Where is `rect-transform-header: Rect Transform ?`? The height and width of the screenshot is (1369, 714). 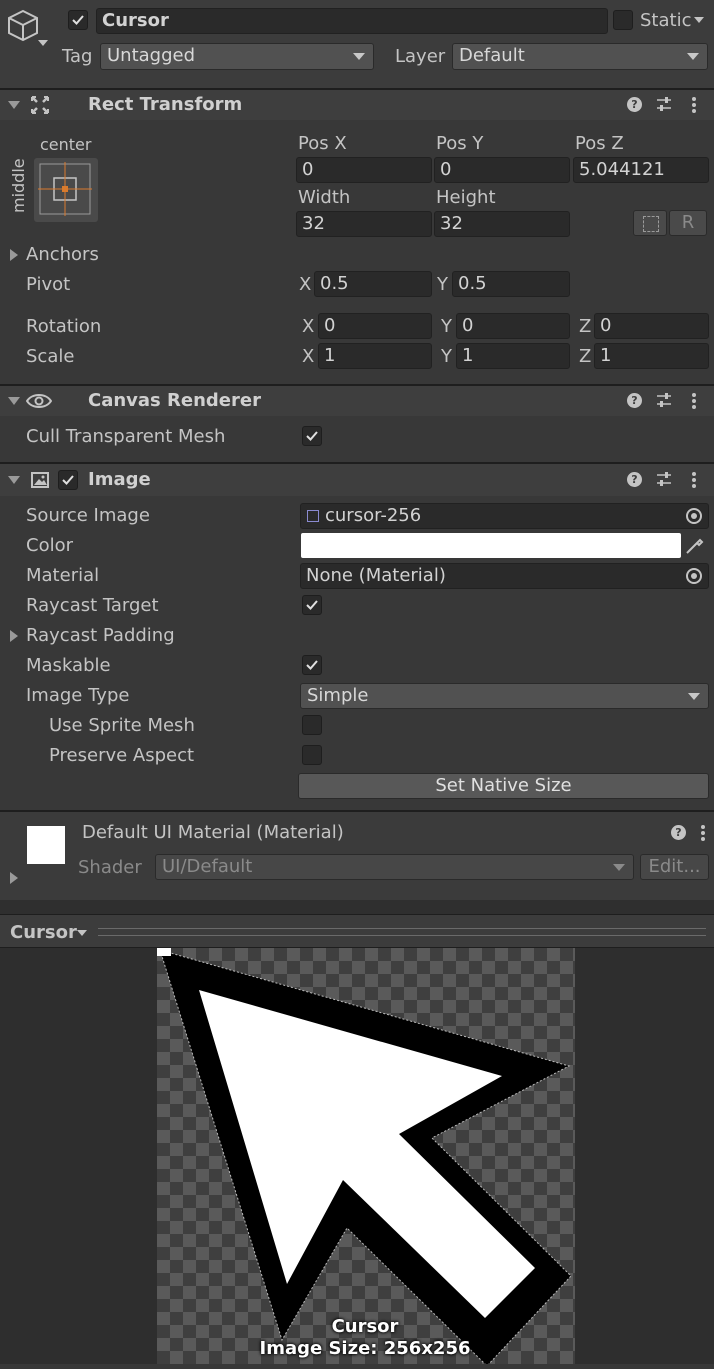 rect-transform-header: Rect Transform ? is located at coordinates (357, 105).